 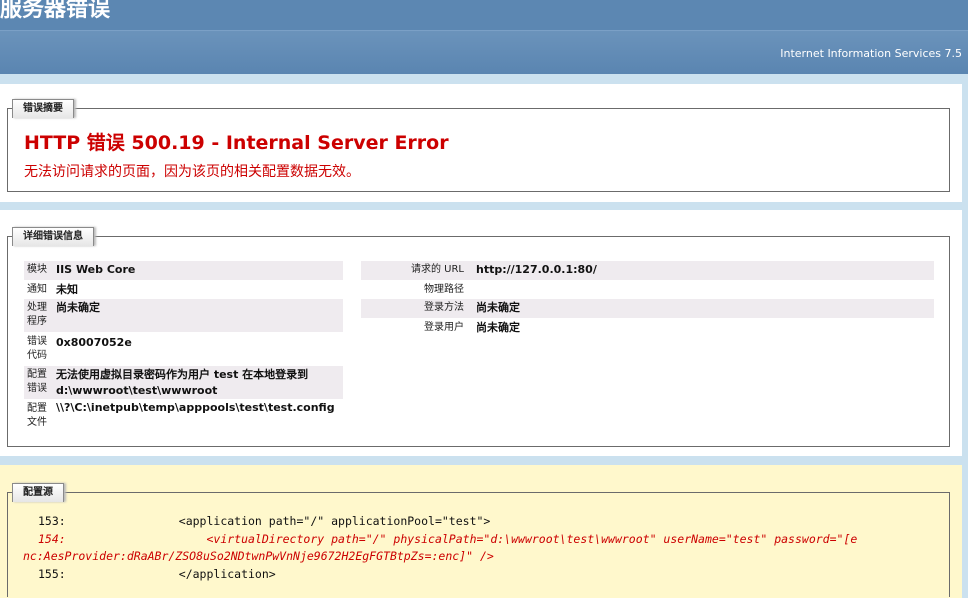 I want to click on detail-label: 配置文件, so click(x=37, y=415).